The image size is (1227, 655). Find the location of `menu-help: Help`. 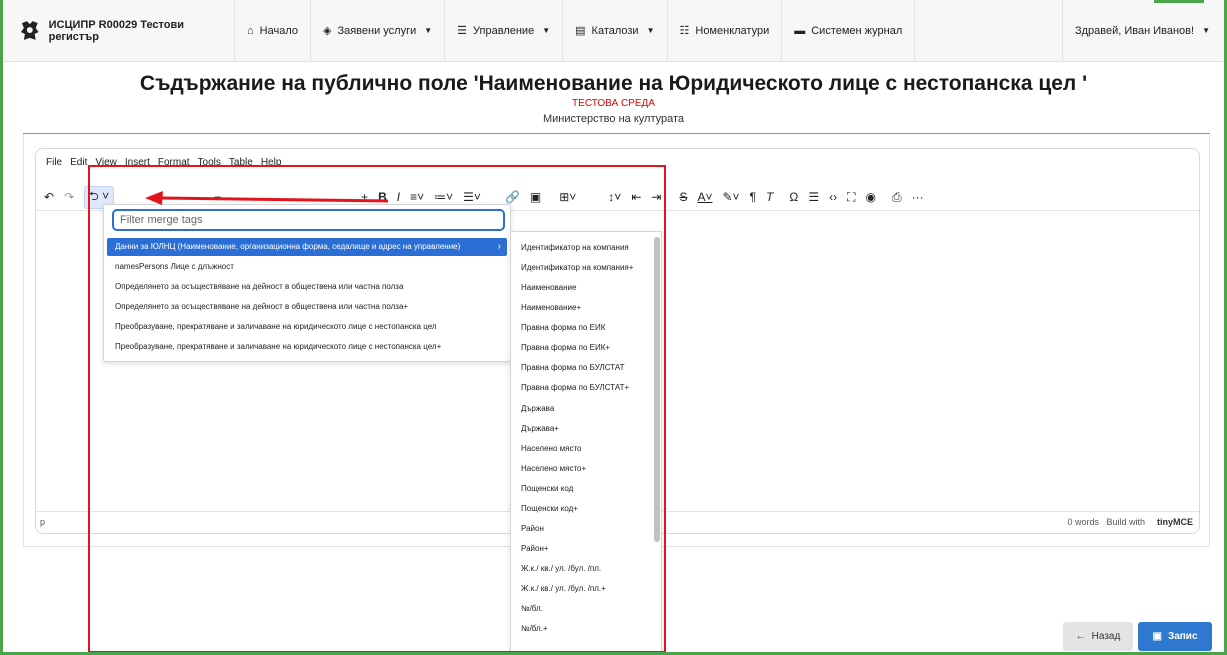

menu-help: Help is located at coordinates (271, 162).